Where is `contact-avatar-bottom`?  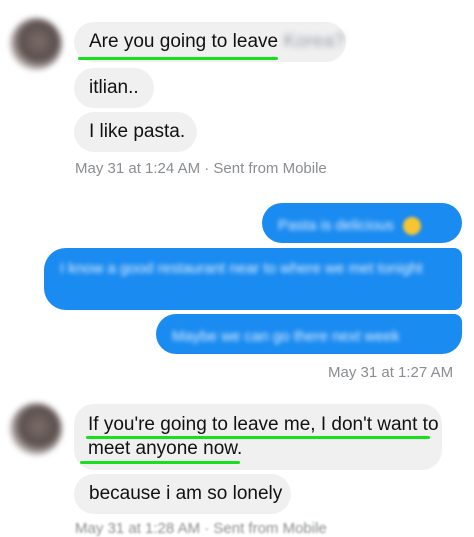 contact-avatar-bottom is located at coordinates (36, 429).